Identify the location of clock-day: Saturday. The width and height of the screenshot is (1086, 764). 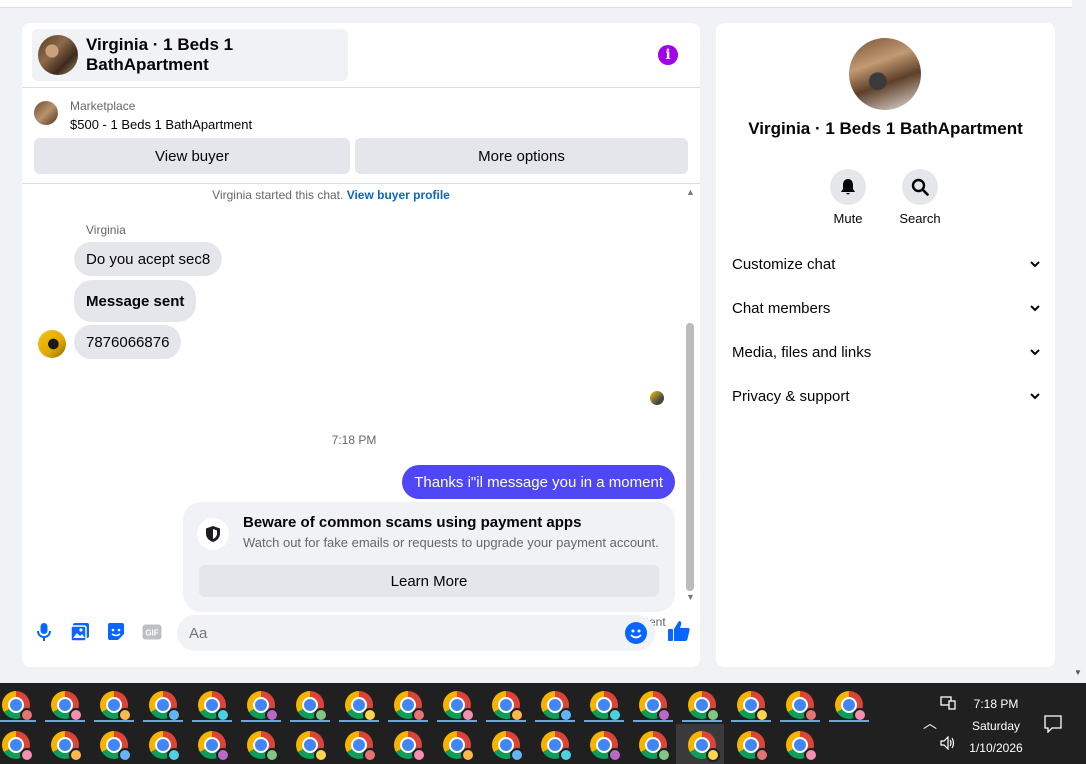
(996, 726).